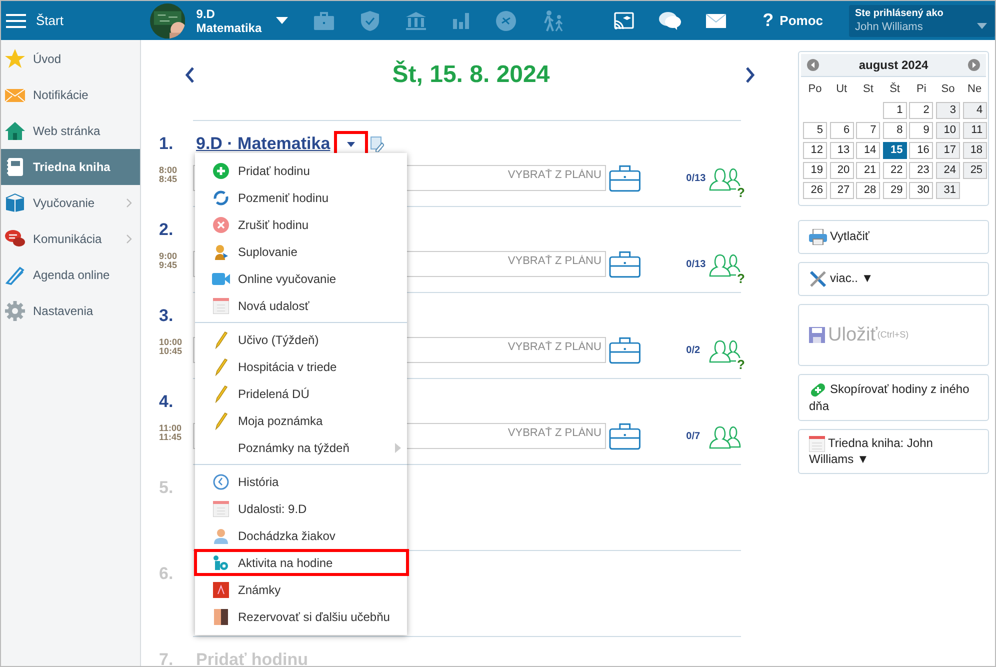 The width and height of the screenshot is (996, 667). What do you see at coordinates (841, 89) in the screenshot?
I see `weekday-label: Ut` at bounding box center [841, 89].